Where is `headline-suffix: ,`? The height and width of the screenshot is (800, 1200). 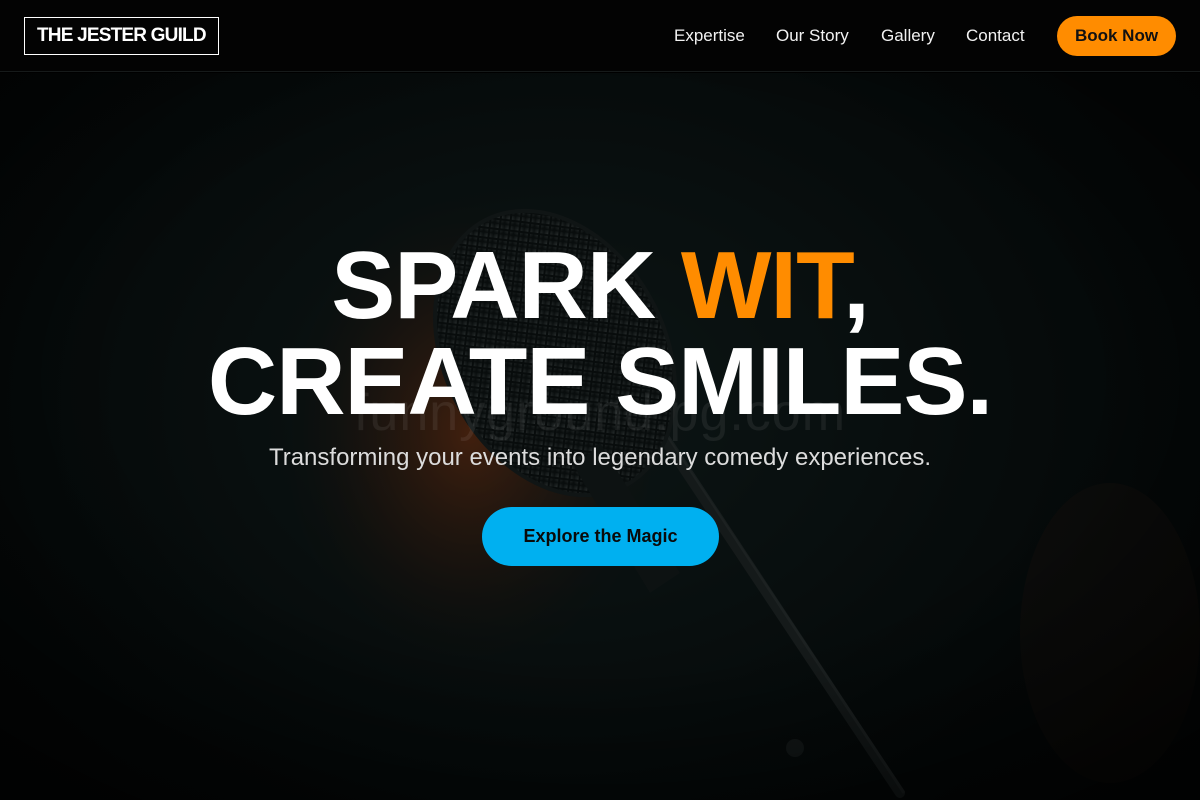
headline-suffix: , is located at coordinates (856, 285).